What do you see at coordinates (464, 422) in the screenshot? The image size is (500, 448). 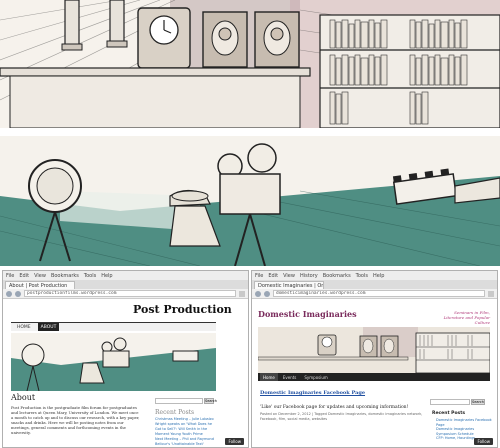 I see `recent-post-link: Domestic Imaginaries Facebook Page` at bounding box center [464, 422].